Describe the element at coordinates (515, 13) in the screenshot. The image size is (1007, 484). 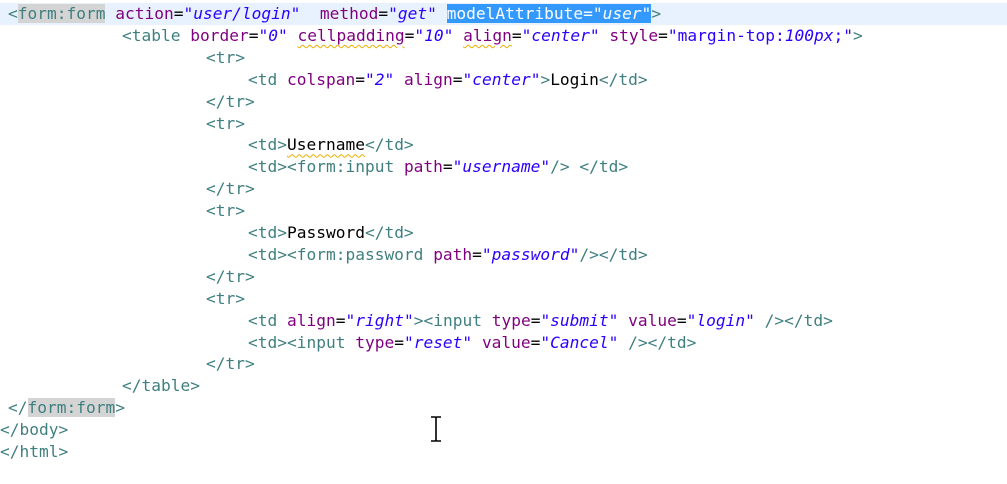
I see `code-token-attr: modelAttribute` at that location.